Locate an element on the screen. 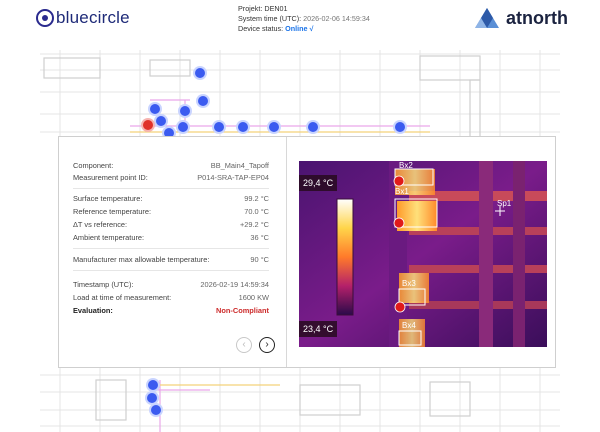 The image size is (600, 432). next-button: › is located at coordinates (267, 345).